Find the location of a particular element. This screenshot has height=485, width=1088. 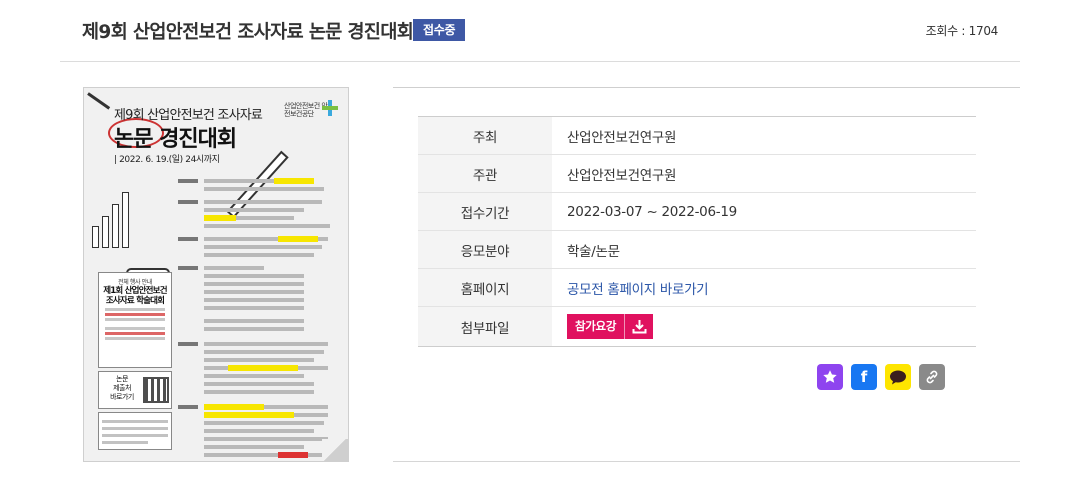

poster-qr-box: 논문 제출처 바로가기 is located at coordinates (135, 390).